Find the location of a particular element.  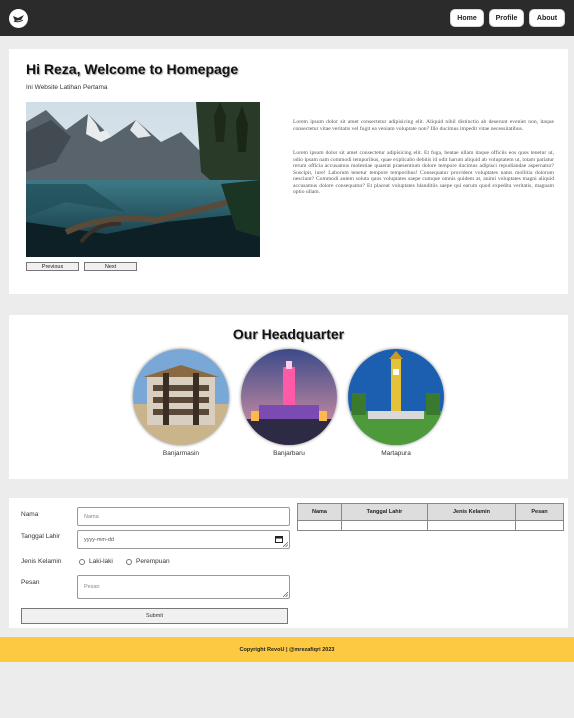

nav-profile-button: Profile is located at coordinates (506, 18).